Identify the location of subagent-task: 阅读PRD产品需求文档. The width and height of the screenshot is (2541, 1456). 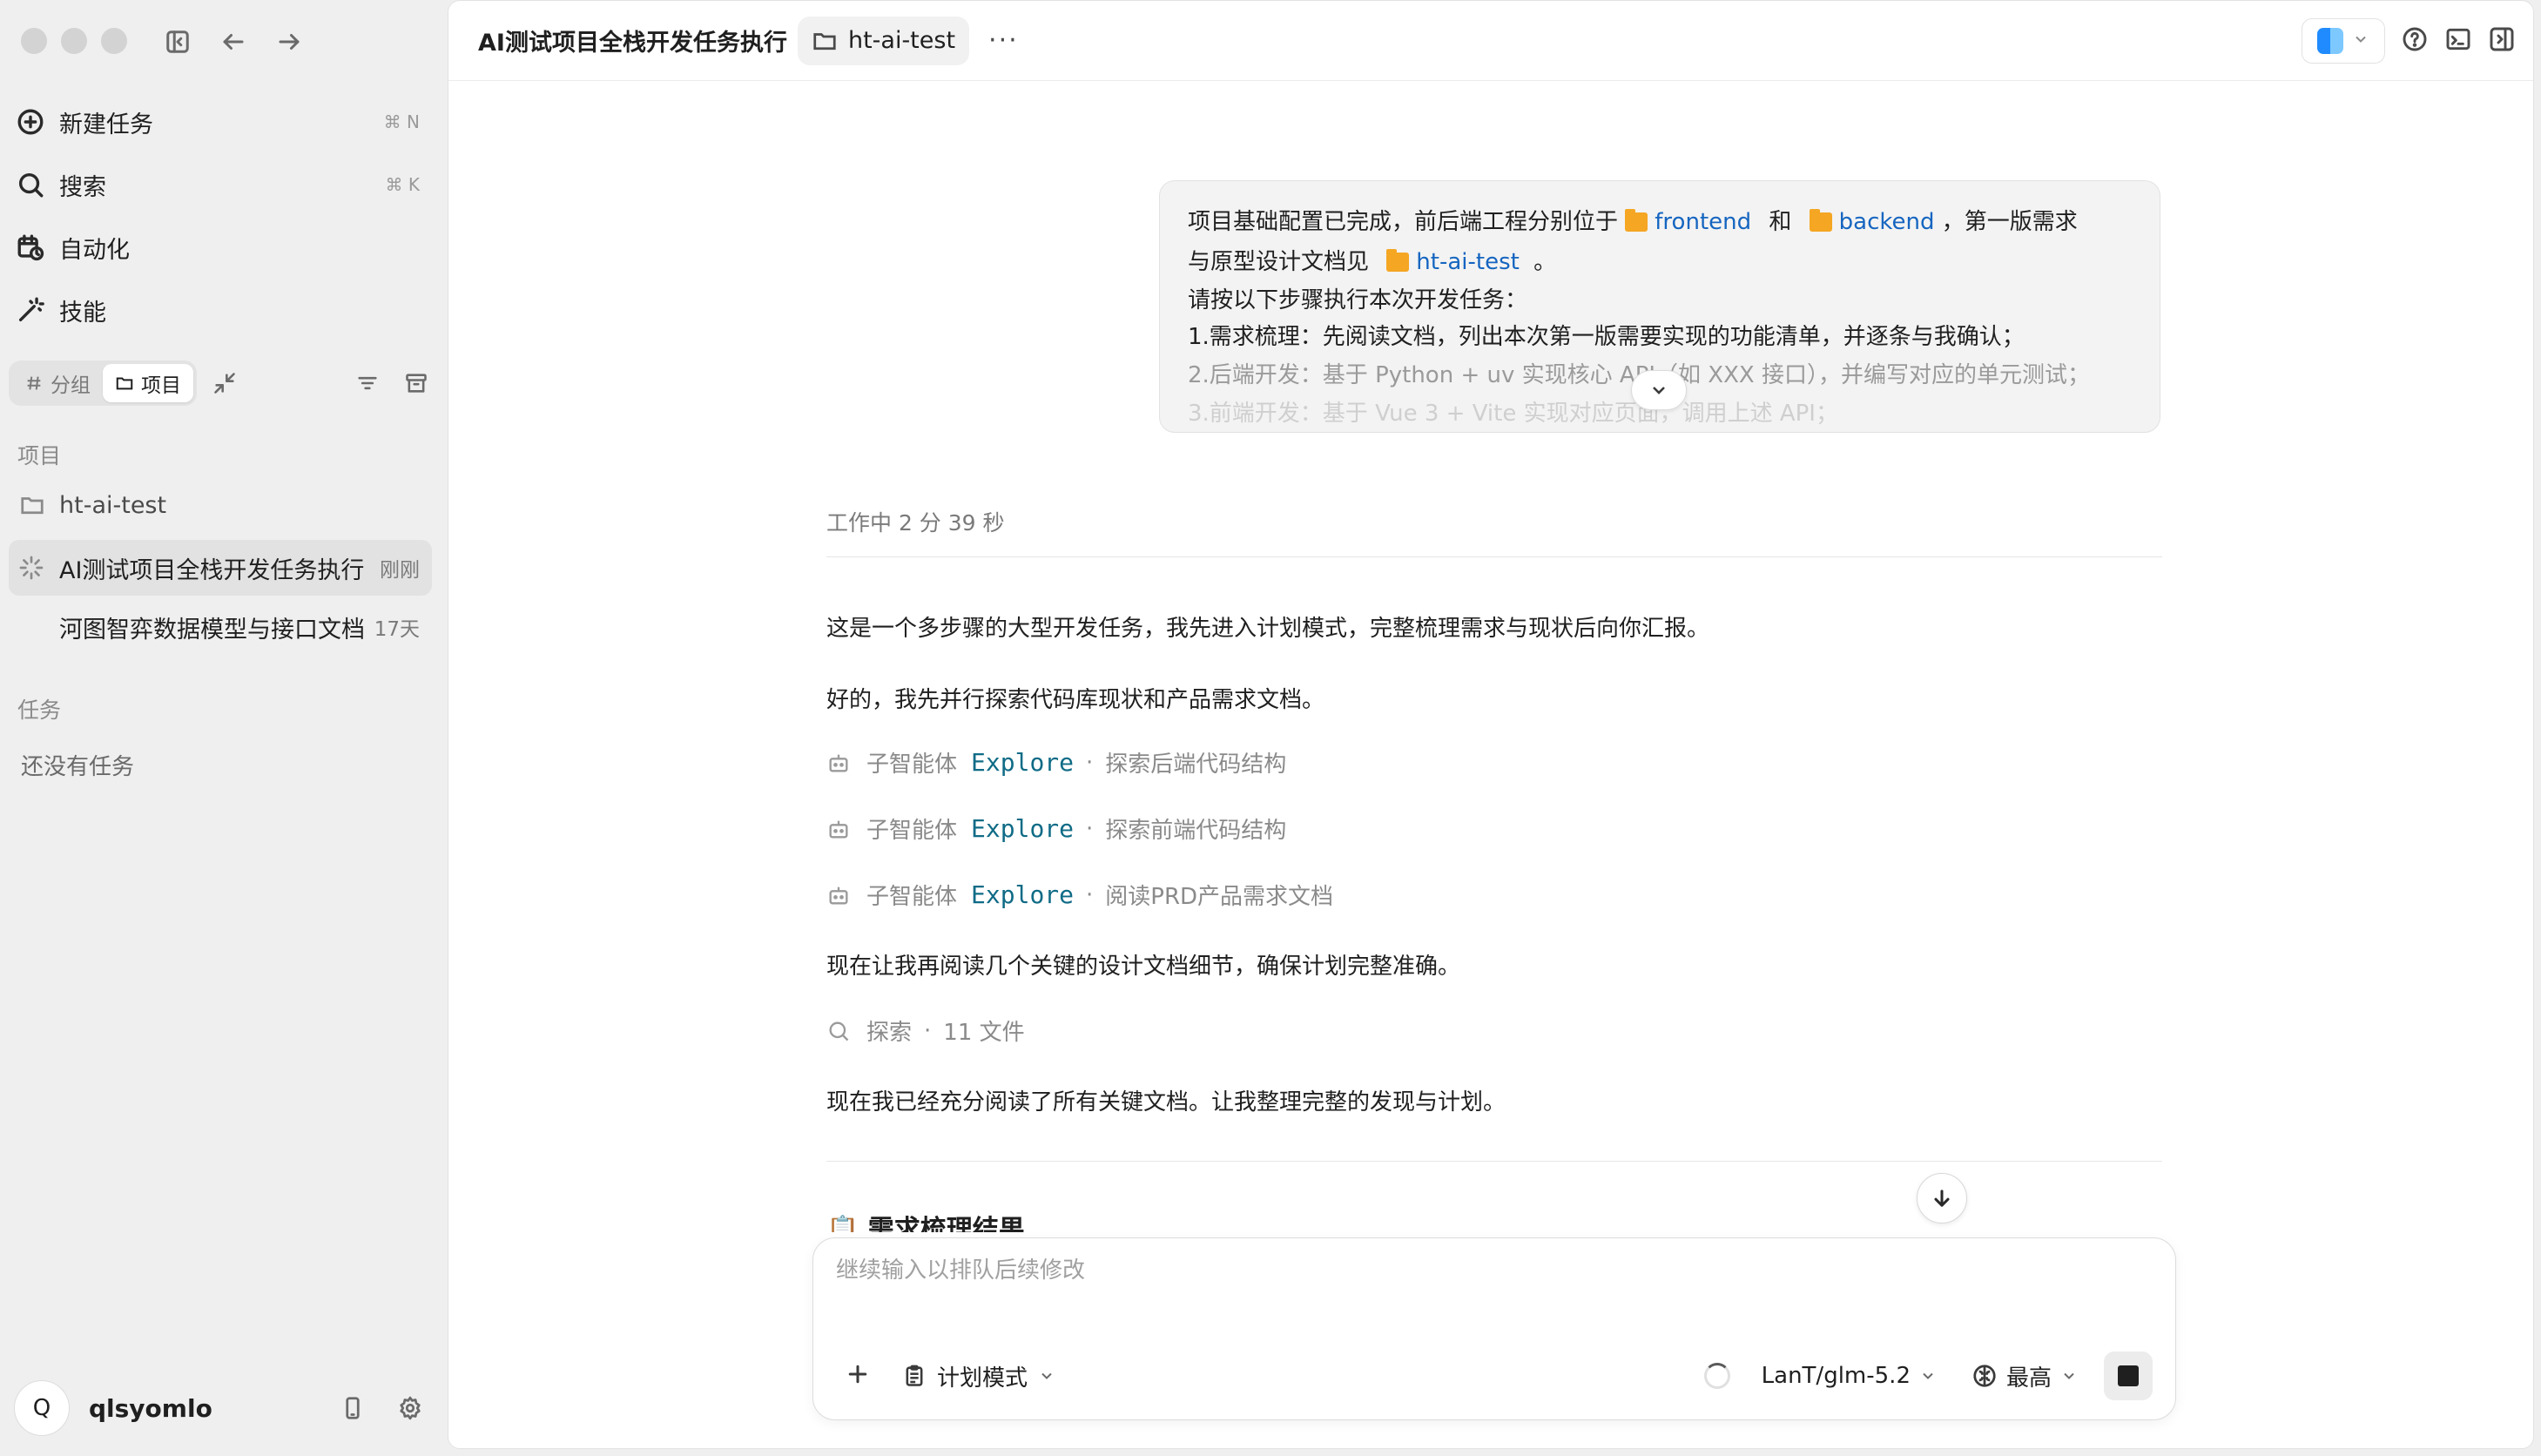
(1219, 897).